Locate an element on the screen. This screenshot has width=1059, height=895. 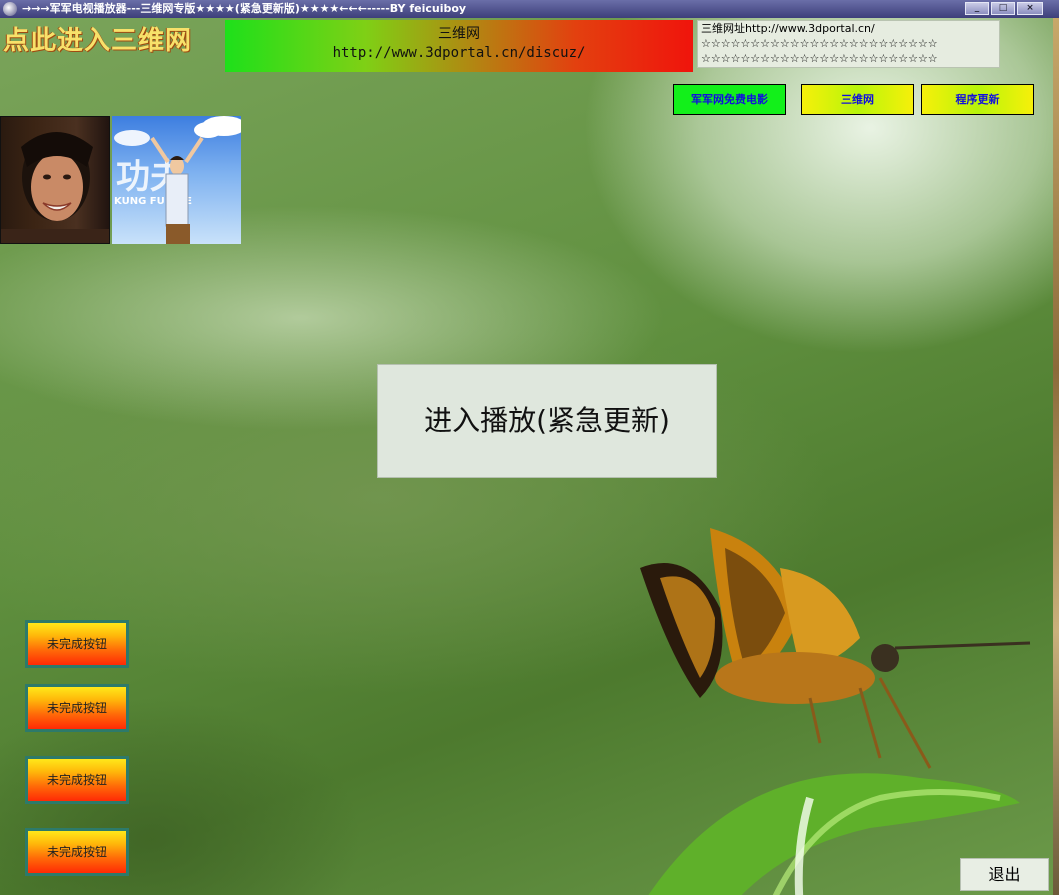
exit-button: 退出 is located at coordinates (1004, 874).